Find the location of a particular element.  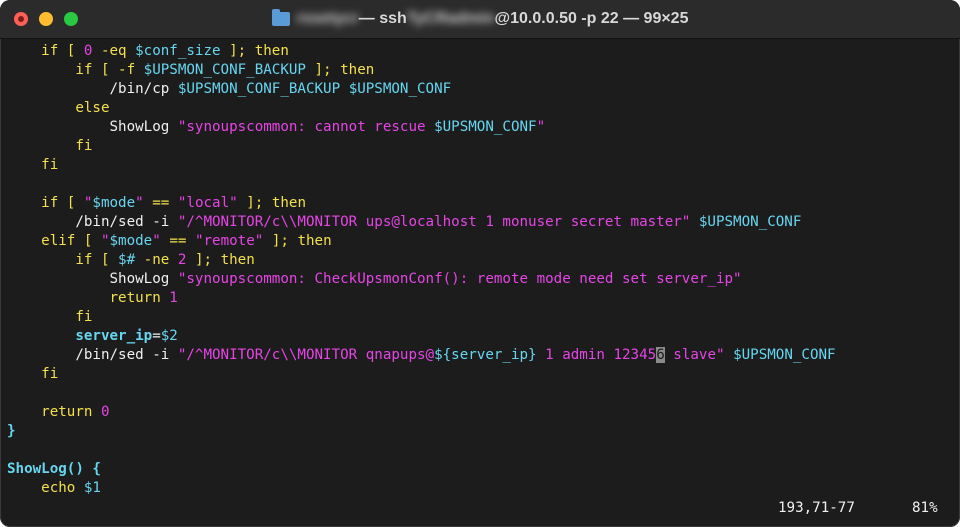

code-line: if [ "$mode" == "local" ]; then is located at coordinates (480, 203).